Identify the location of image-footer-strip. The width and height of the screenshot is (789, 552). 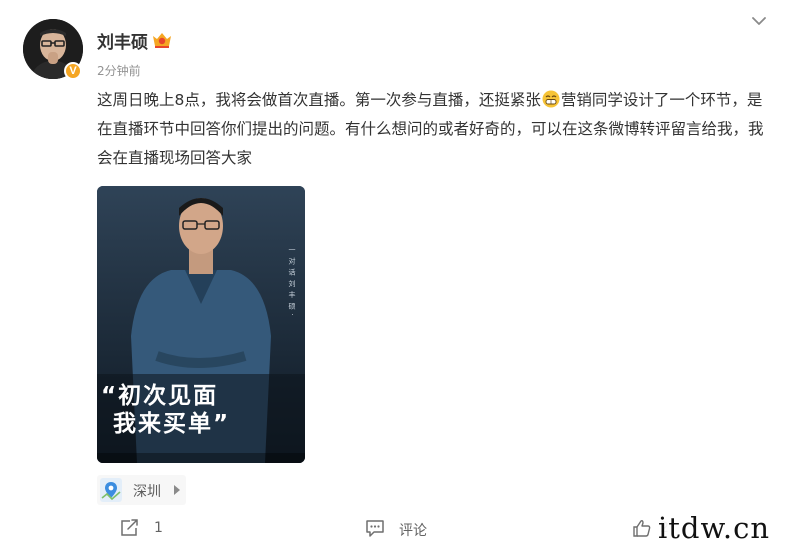
(201, 458).